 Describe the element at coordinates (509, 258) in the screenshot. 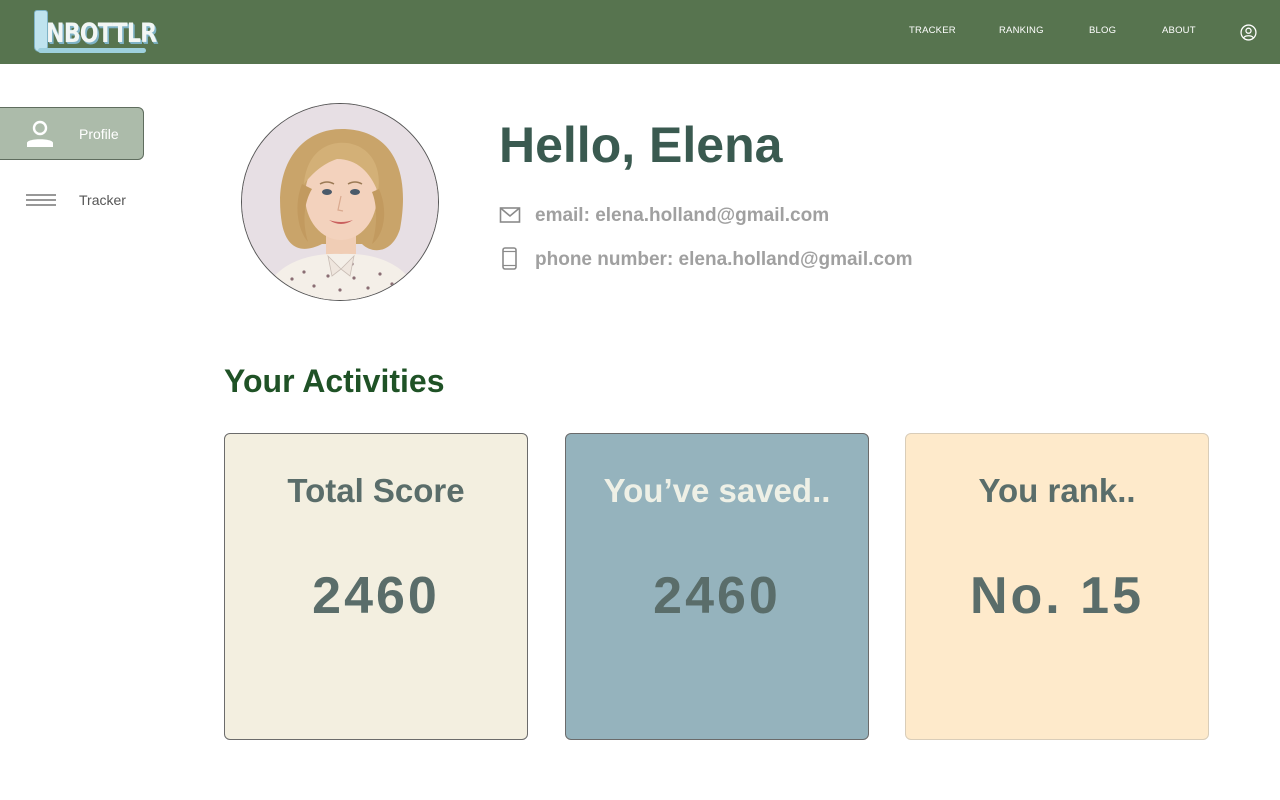

I see `smartphone-icon` at that location.